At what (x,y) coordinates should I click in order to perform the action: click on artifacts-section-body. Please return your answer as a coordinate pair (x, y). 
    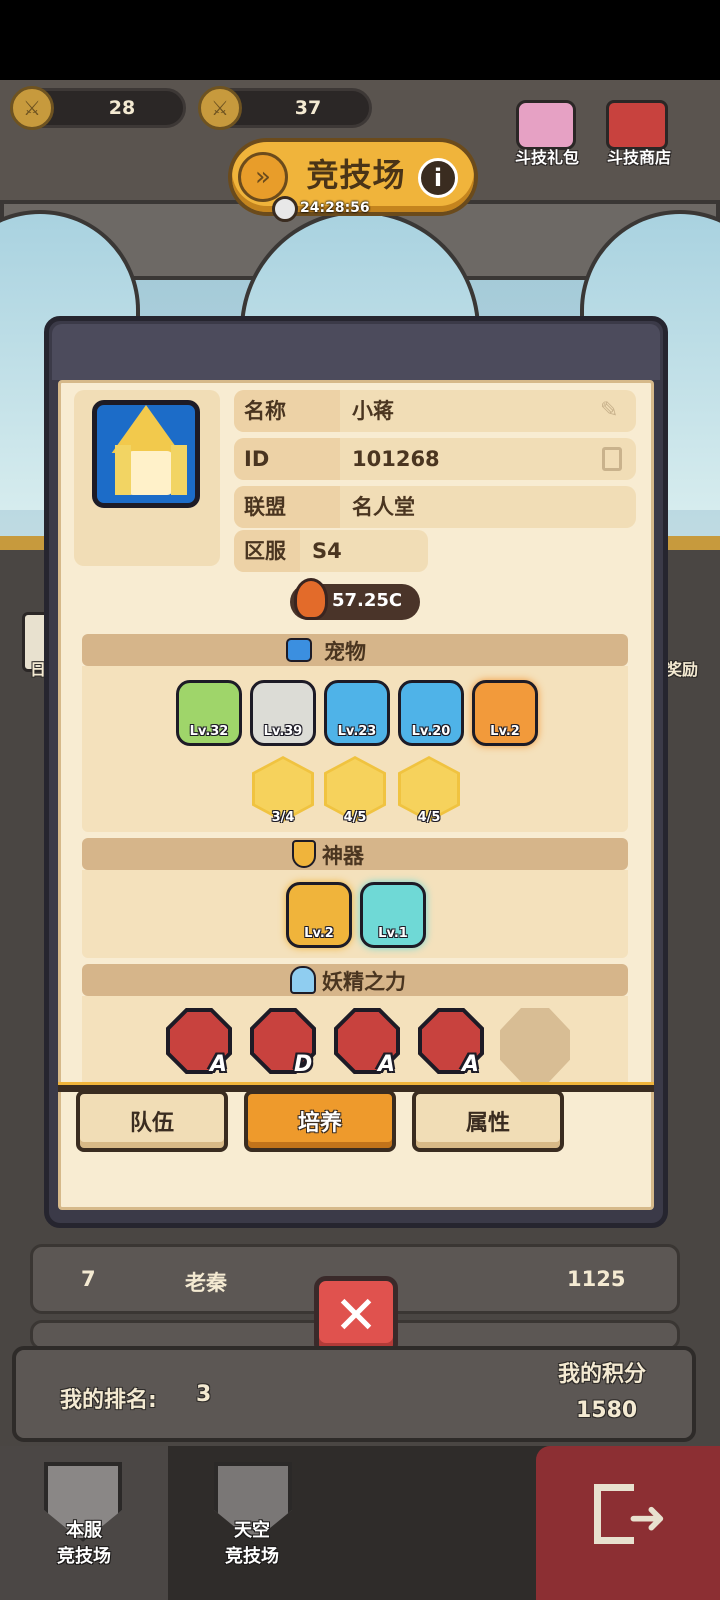
    Looking at the image, I should click on (355, 914).